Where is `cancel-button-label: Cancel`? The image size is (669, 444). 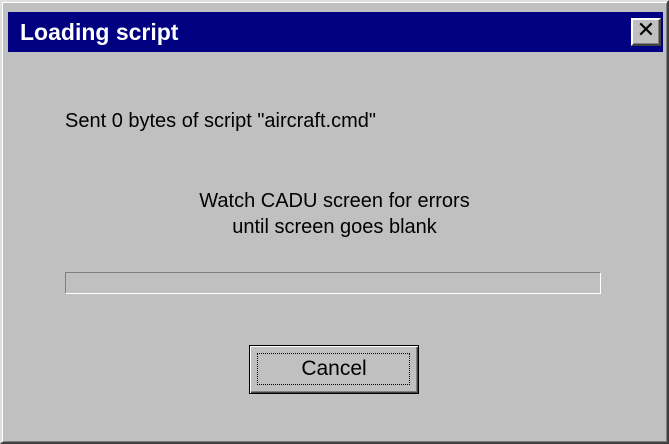
cancel-button-label: Cancel is located at coordinates (334, 368).